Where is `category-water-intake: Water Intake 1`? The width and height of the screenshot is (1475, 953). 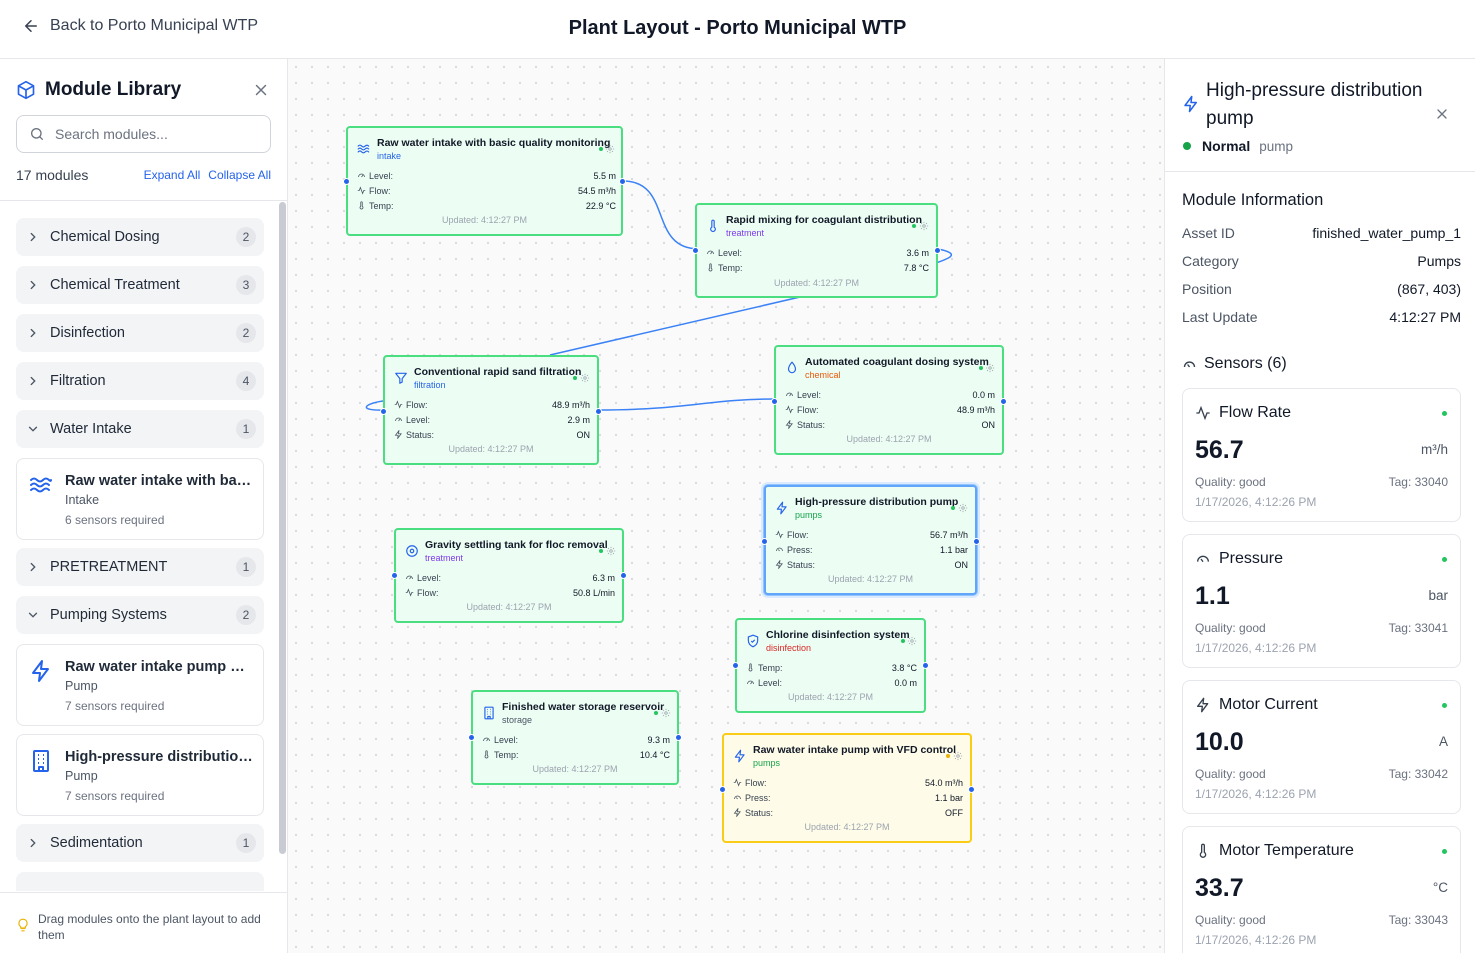
category-water-intake: Water Intake 1 is located at coordinates (140, 429).